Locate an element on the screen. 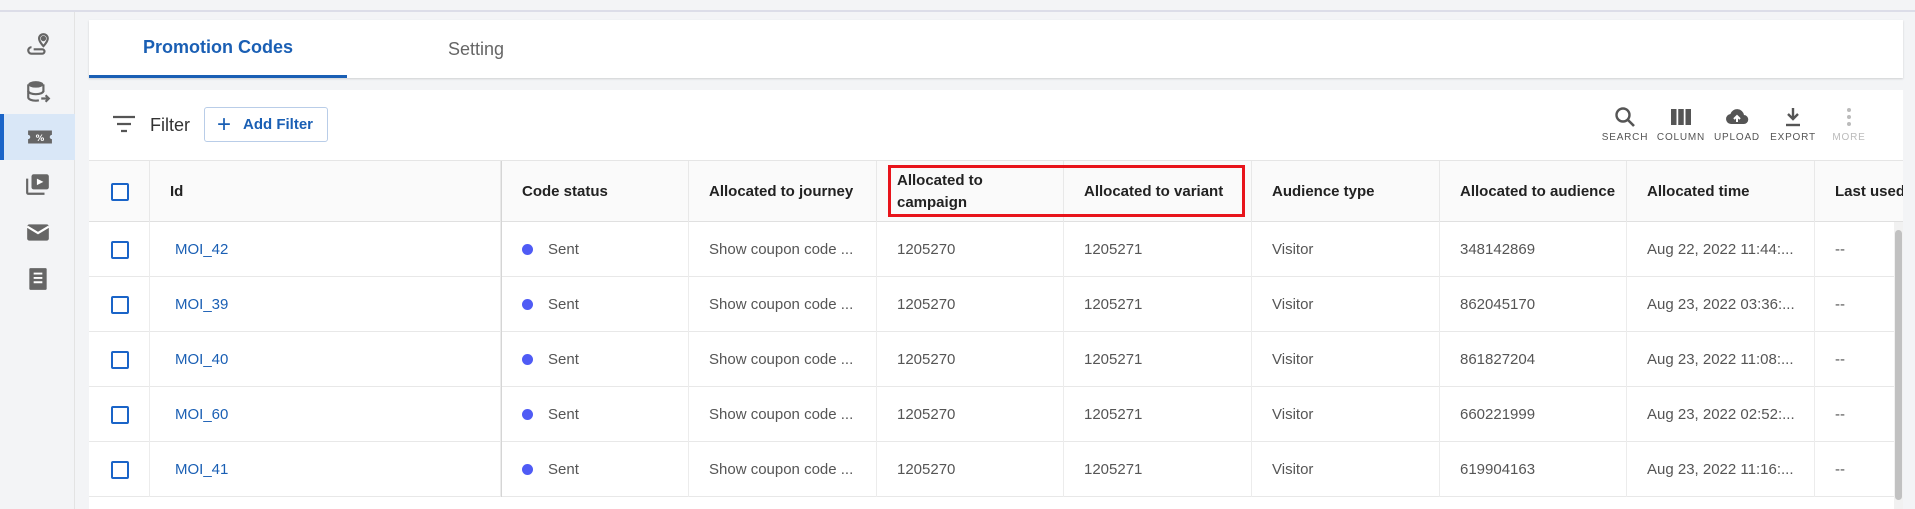  filter-list-icon is located at coordinates (124, 124).